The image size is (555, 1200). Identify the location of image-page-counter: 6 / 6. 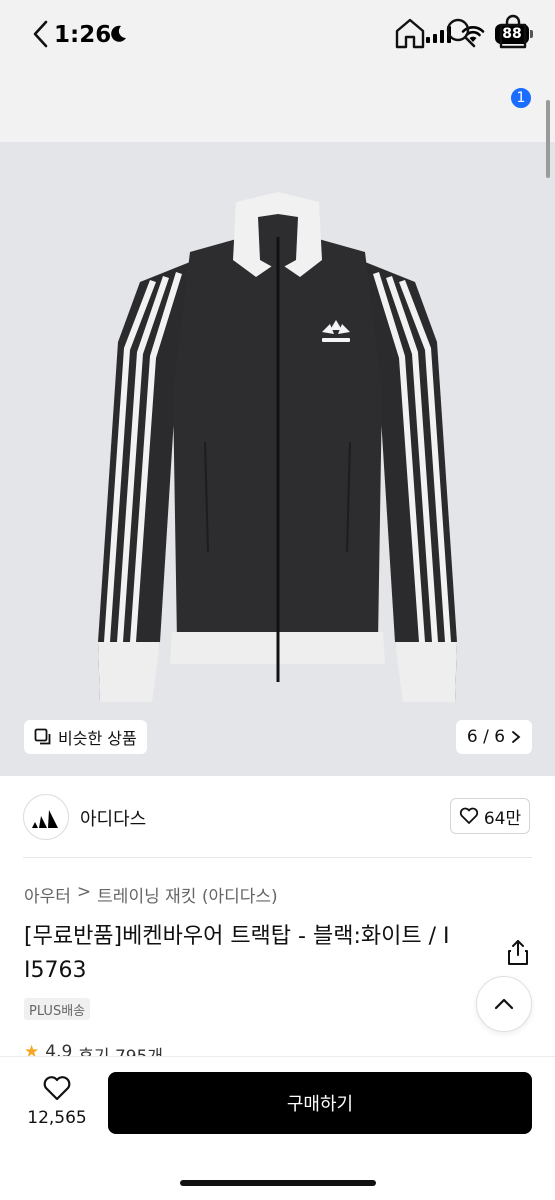
(494, 737).